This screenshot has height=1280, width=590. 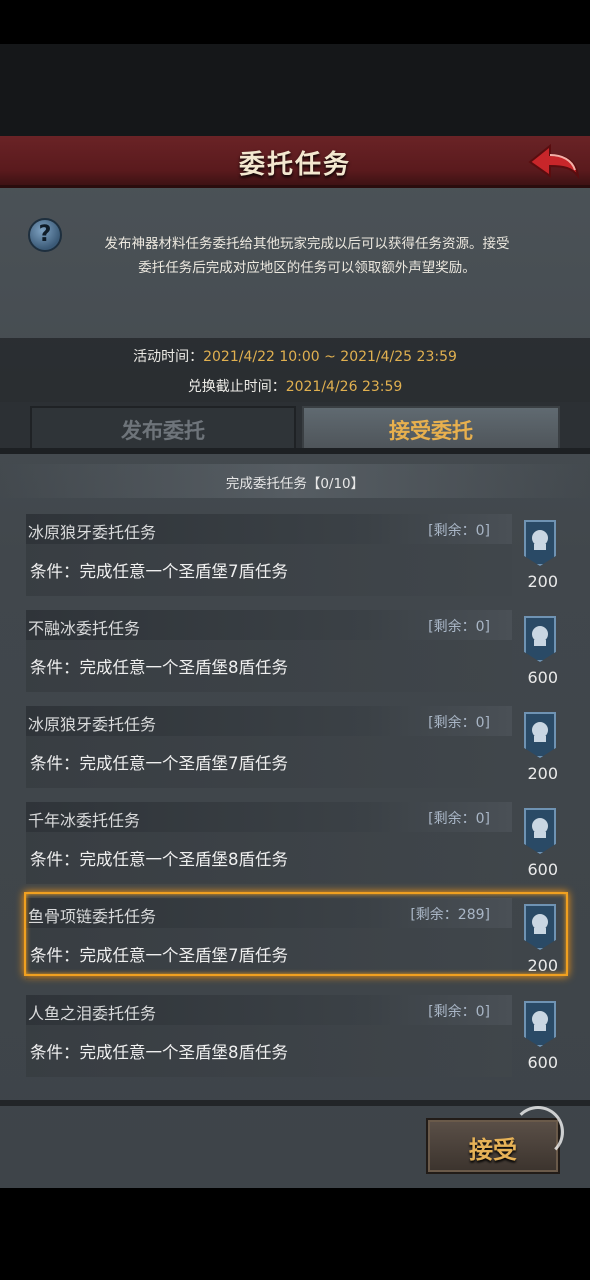 I want to click on task-name: 不融冰委托任务, so click(x=84, y=628).